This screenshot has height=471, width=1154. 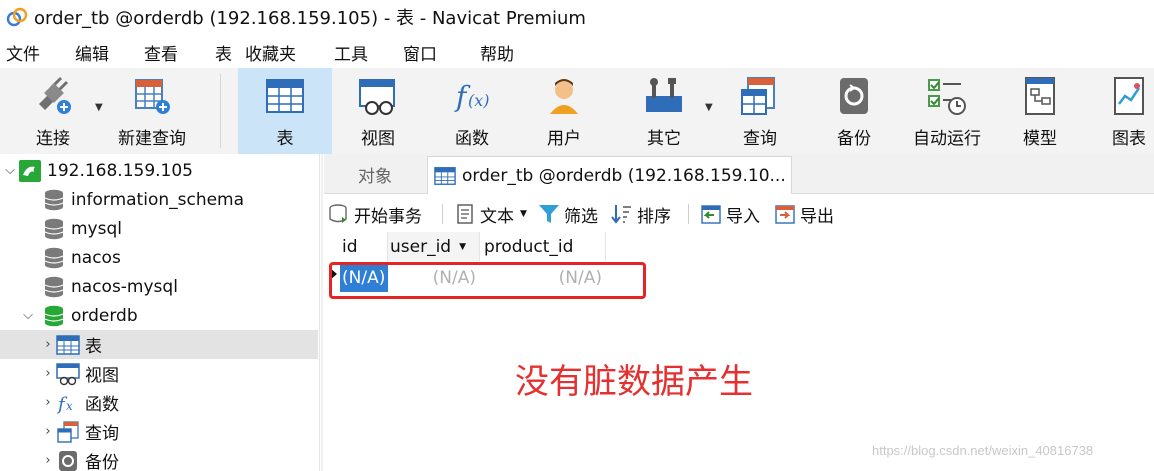 What do you see at coordinates (23, 52) in the screenshot?
I see `menu-file: 文件` at bounding box center [23, 52].